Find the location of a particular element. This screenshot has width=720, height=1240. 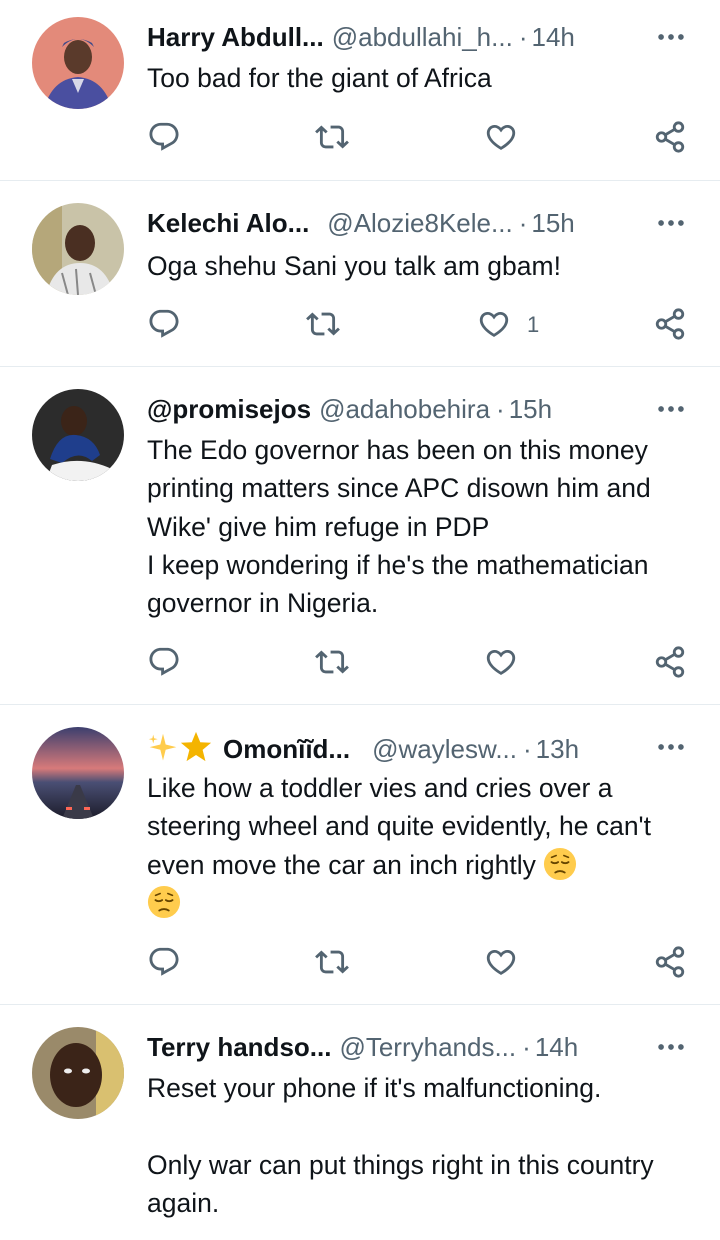

tweet-header: Terry handso... @Terryhands... · 14h is located at coordinates (413, 1047).